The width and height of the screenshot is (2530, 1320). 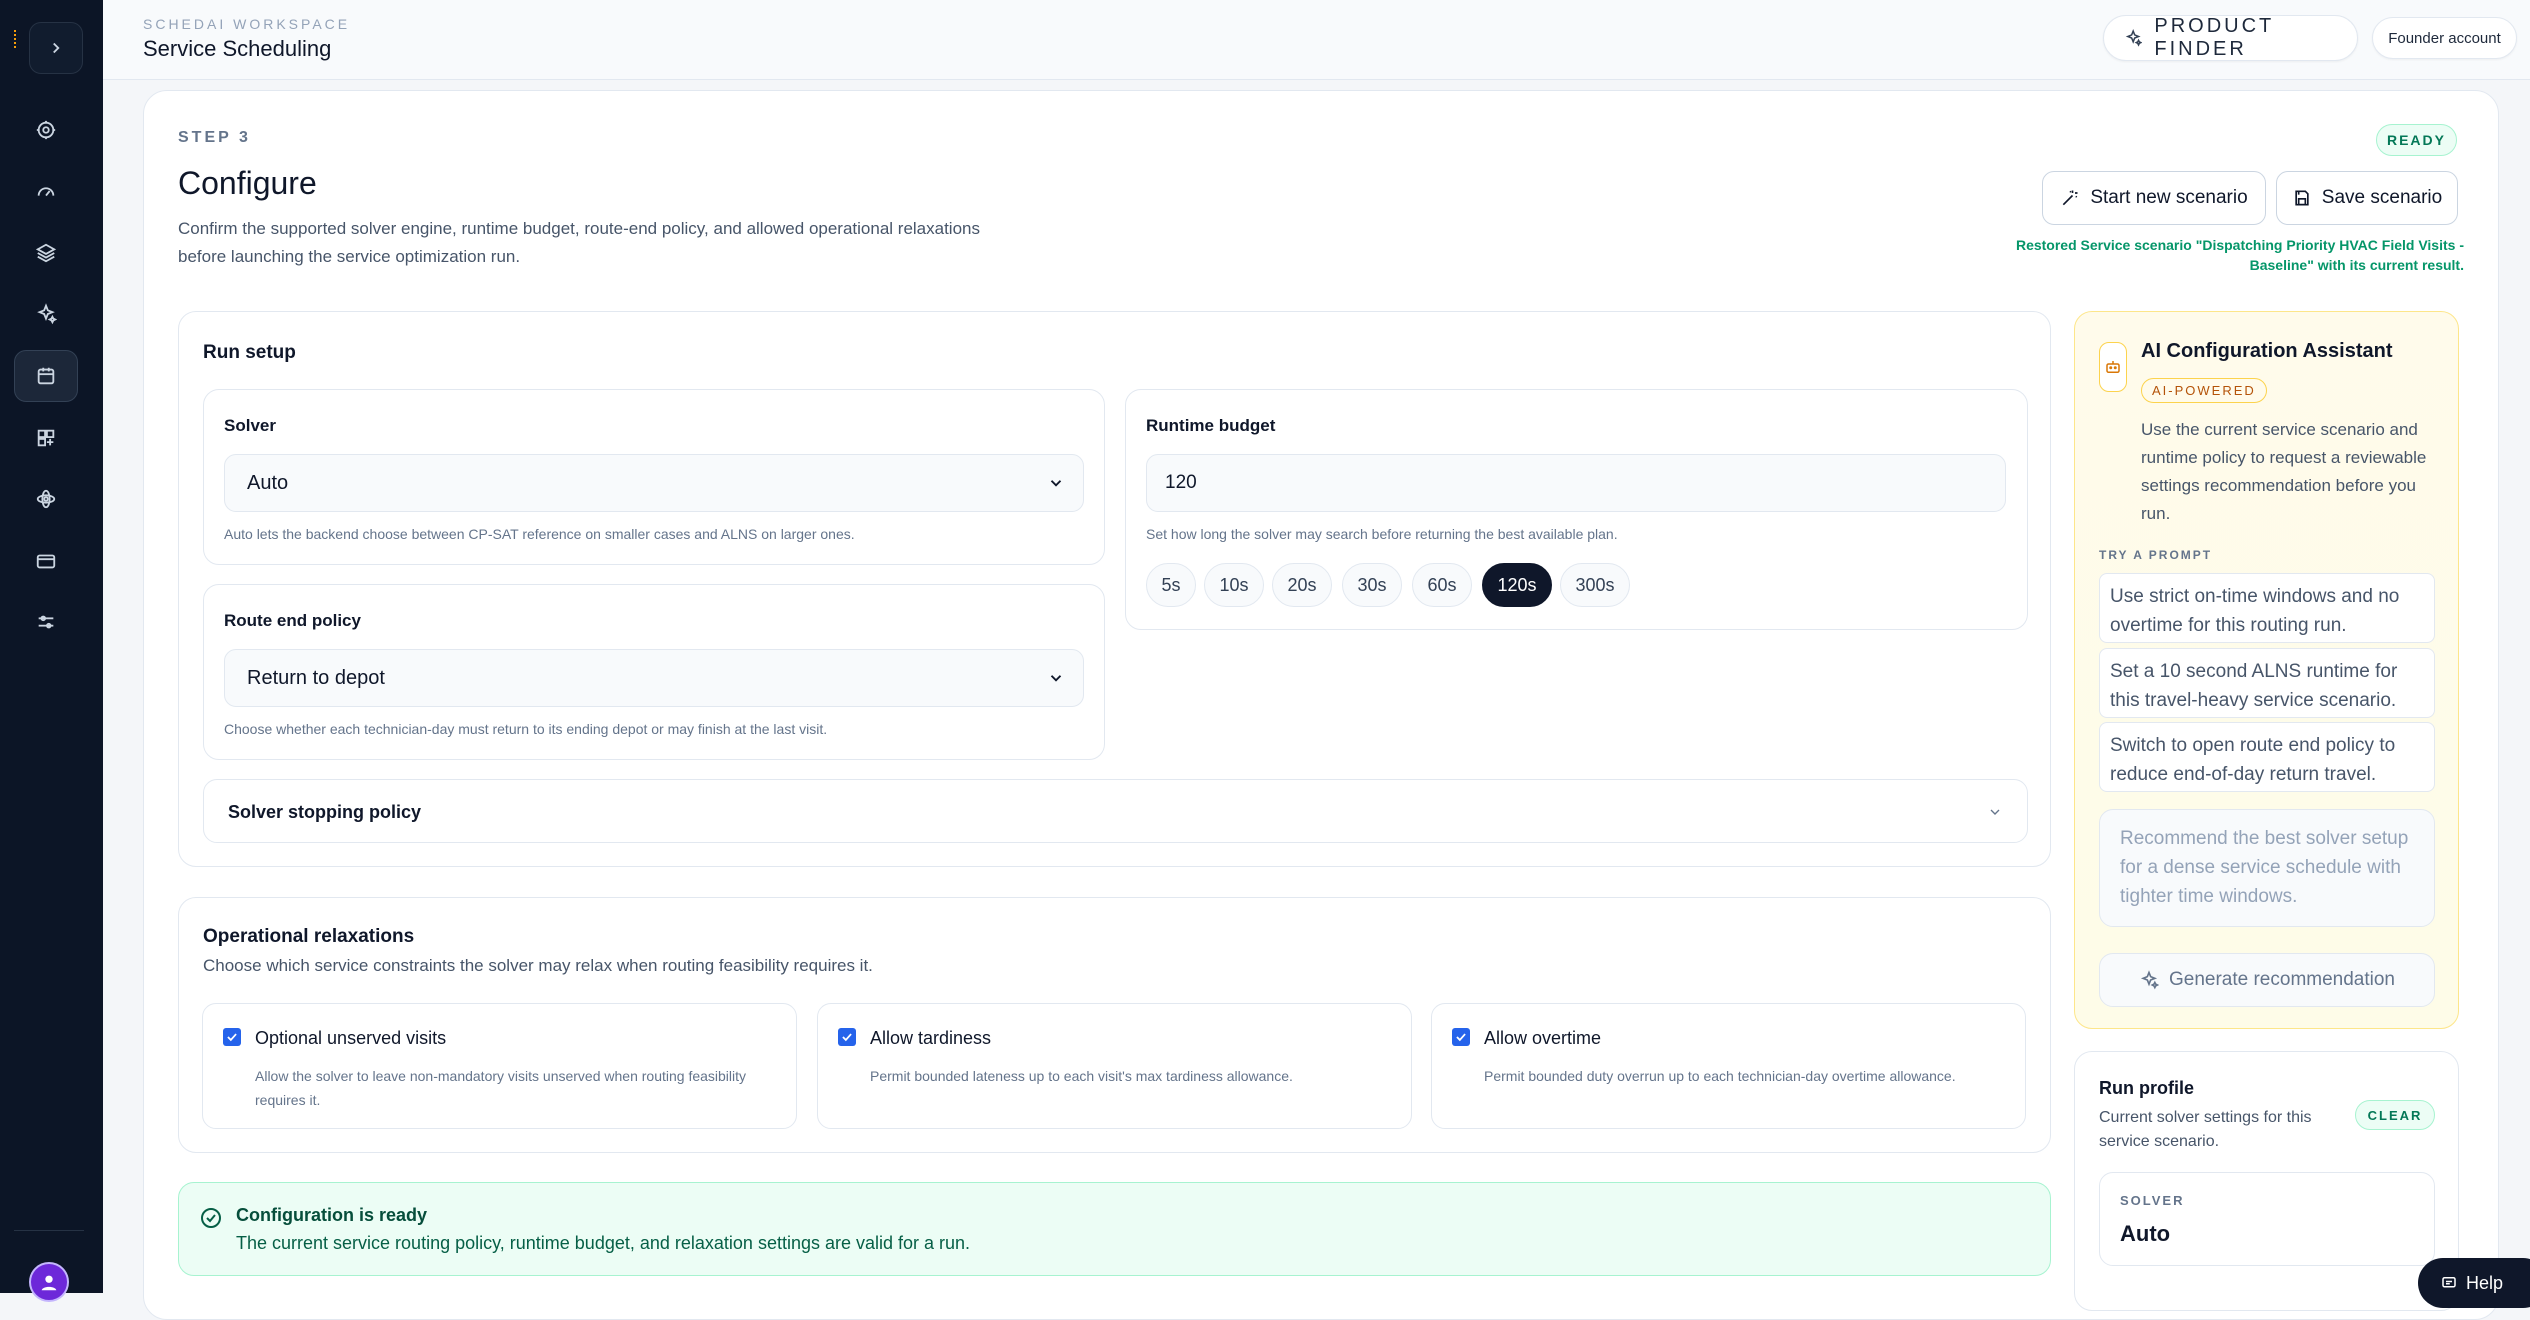 What do you see at coordinates (1595, 585) in the screenshot?
I see `runtime-preset-300s: 300s` at bounding box center [1595, 585].